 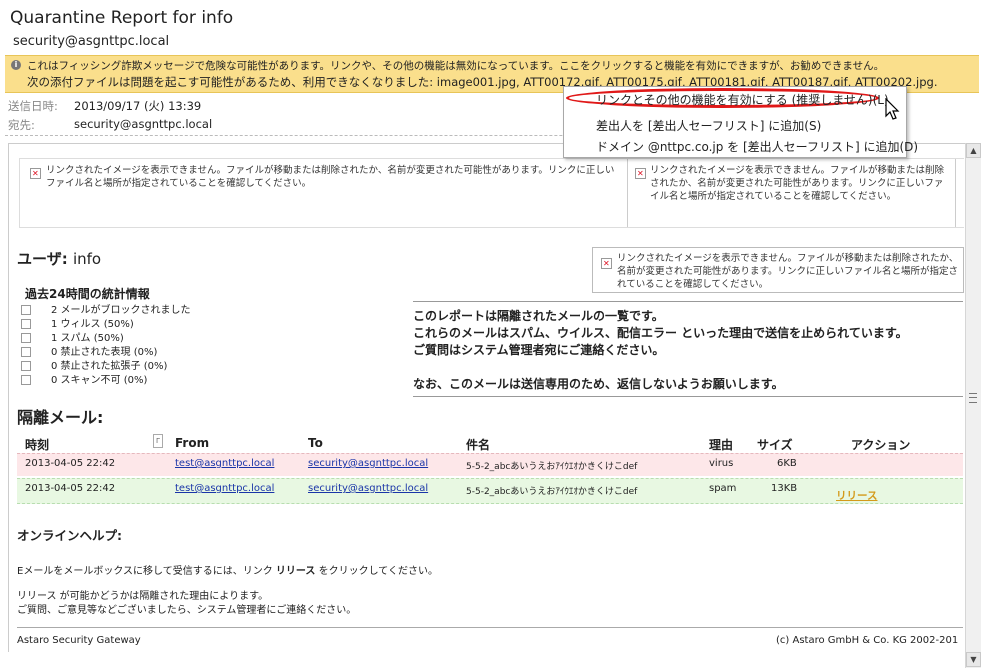 What do you see at coordinates (37, 445) in the screenshot?
I see `col-time: 時刻` at bounding box center [37, 445].